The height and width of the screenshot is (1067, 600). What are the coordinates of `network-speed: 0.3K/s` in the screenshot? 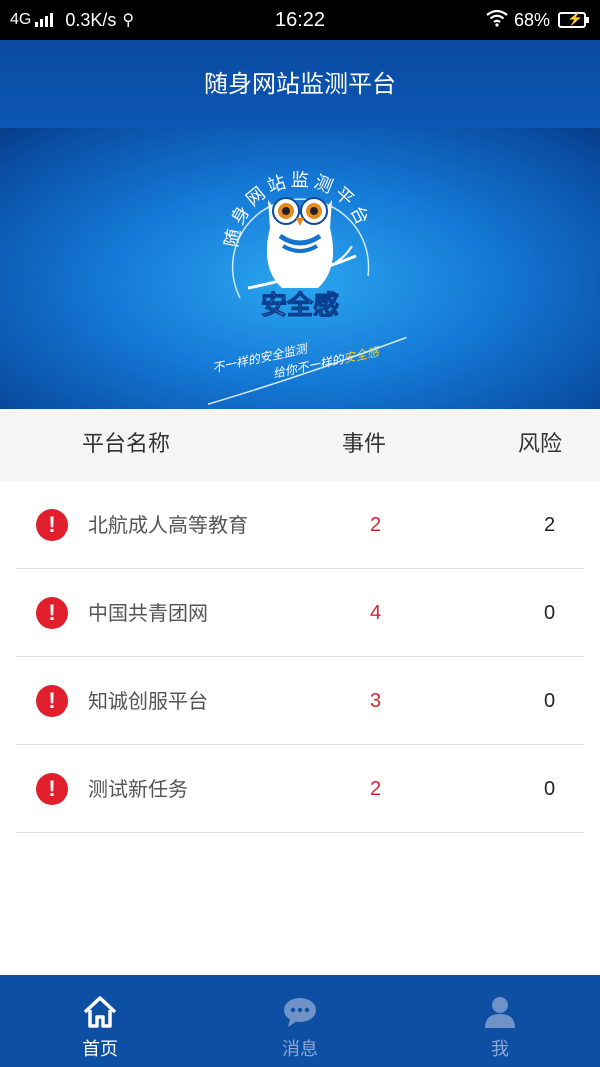 It's located at (91, 19).